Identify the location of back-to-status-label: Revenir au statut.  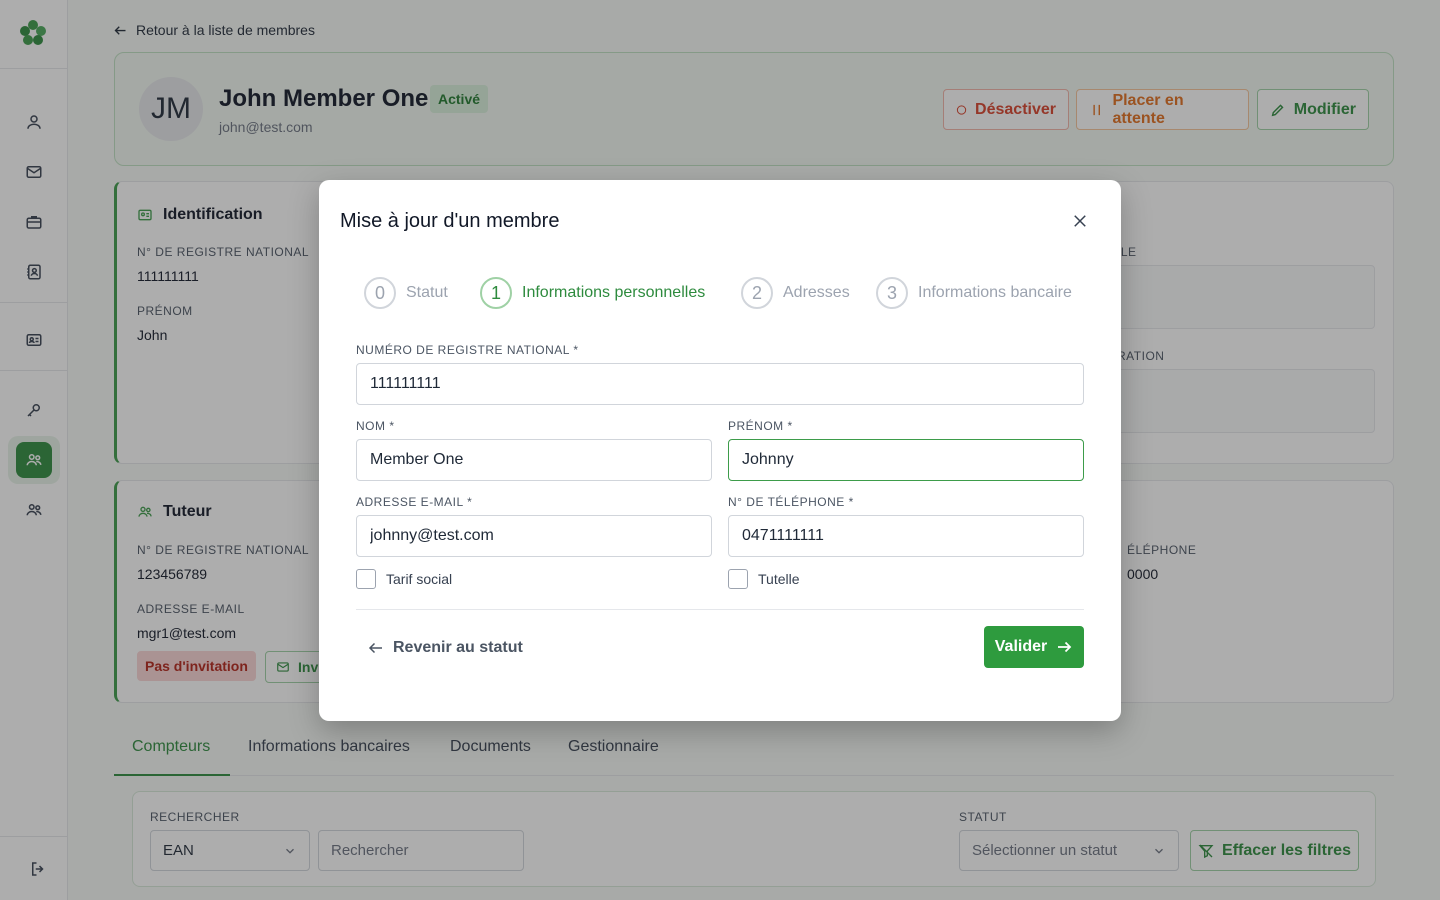
(458, 647).